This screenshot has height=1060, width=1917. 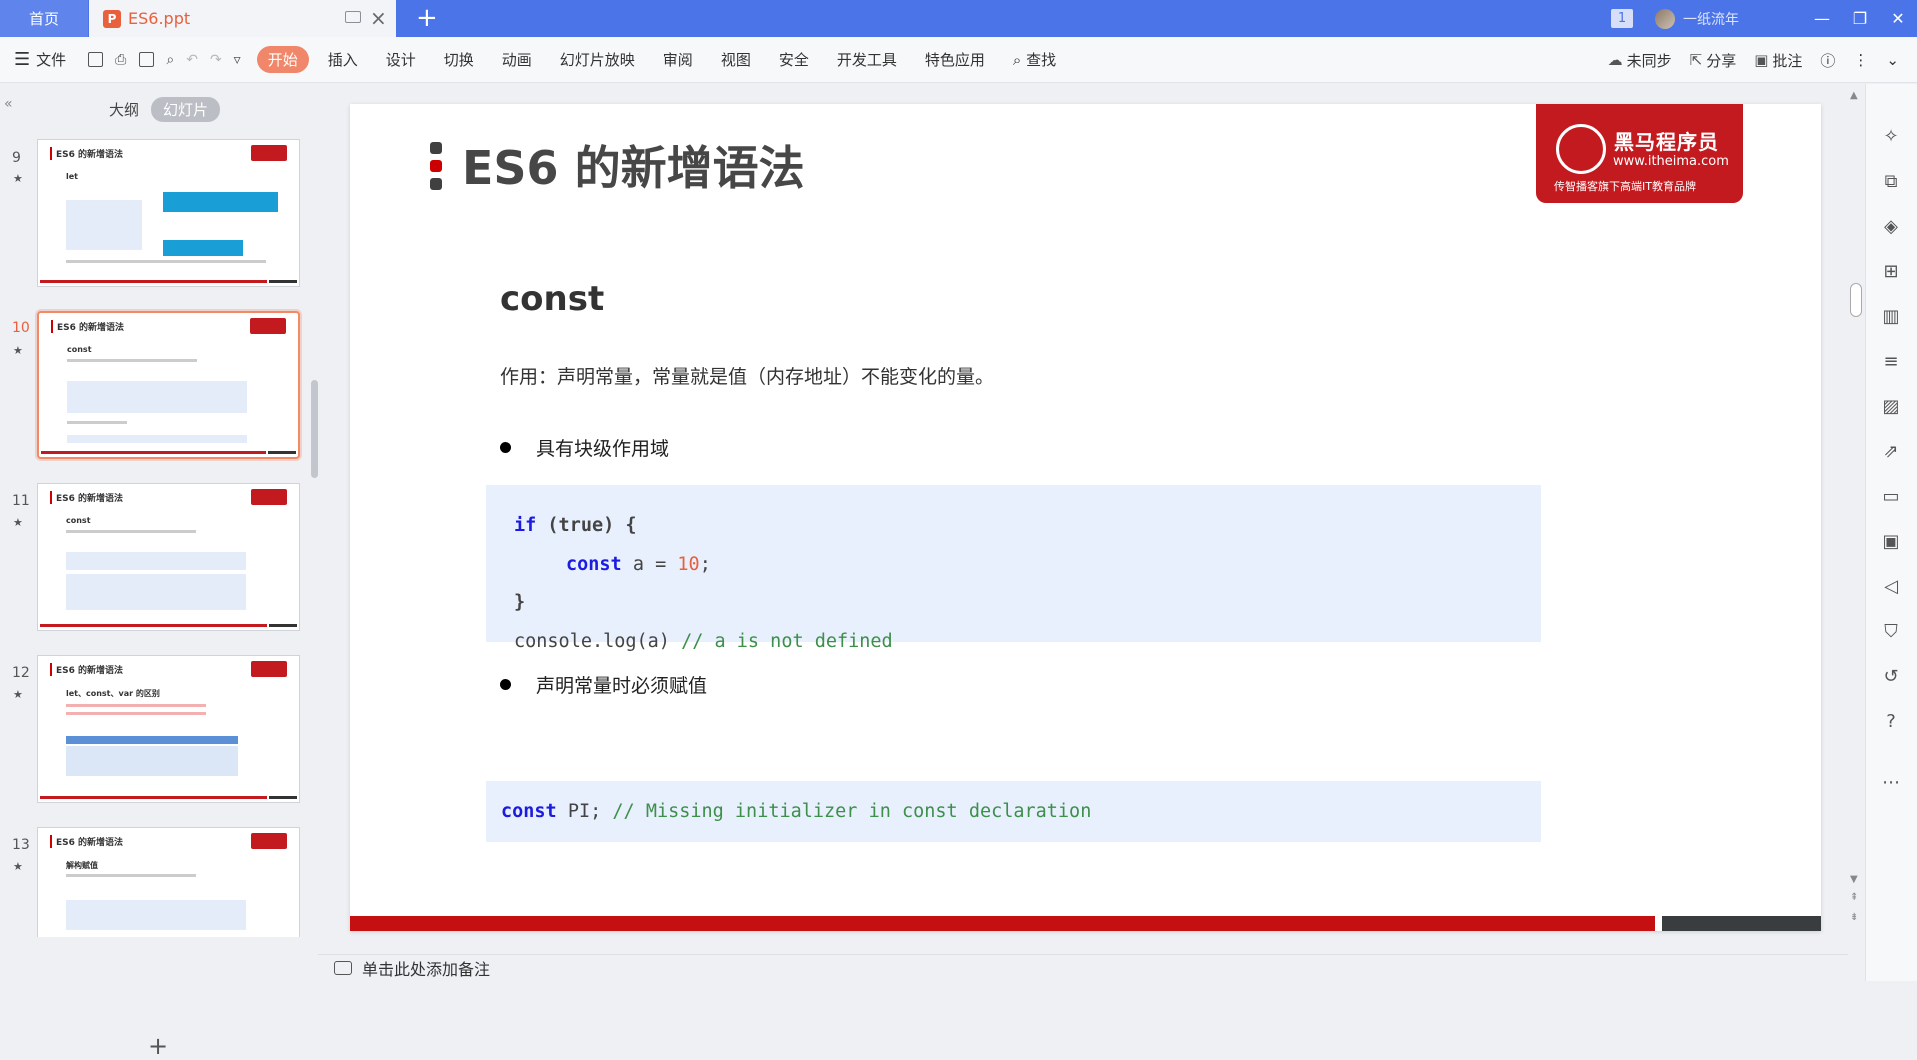 I want to click on notes-bar: 单击此处添加备注, so click(x=1083, y=967).